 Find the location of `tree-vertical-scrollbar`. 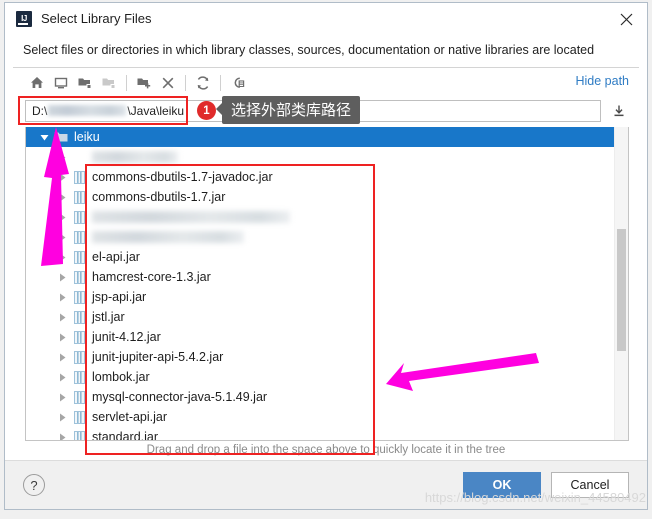

tree-vertical-scrollbar is located at coordinates (621, 283).